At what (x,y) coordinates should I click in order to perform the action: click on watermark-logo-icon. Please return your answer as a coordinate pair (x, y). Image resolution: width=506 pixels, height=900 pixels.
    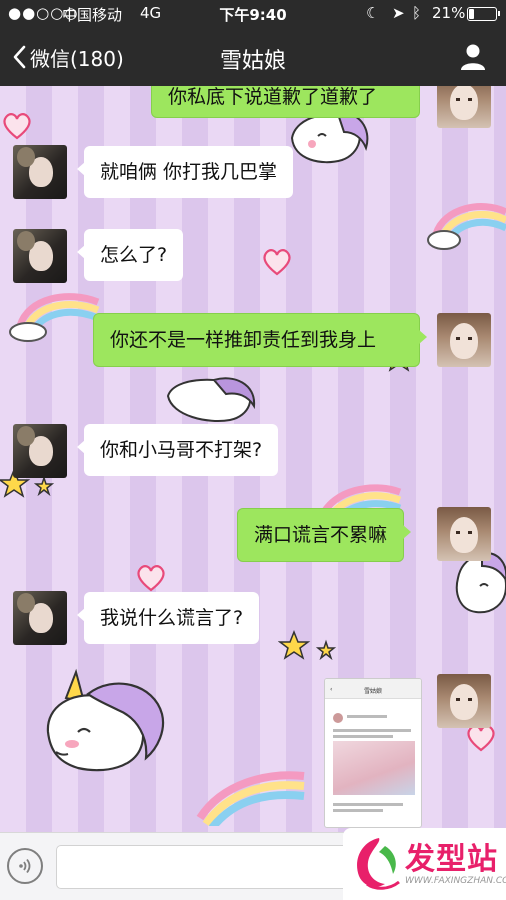
    Looking at the image, I should click on (378, 864).